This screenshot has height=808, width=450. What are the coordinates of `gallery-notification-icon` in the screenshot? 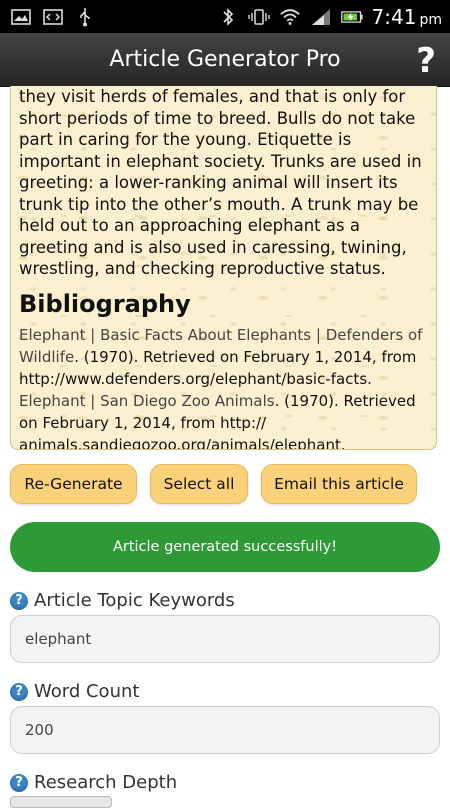 It's located at (21, 17).